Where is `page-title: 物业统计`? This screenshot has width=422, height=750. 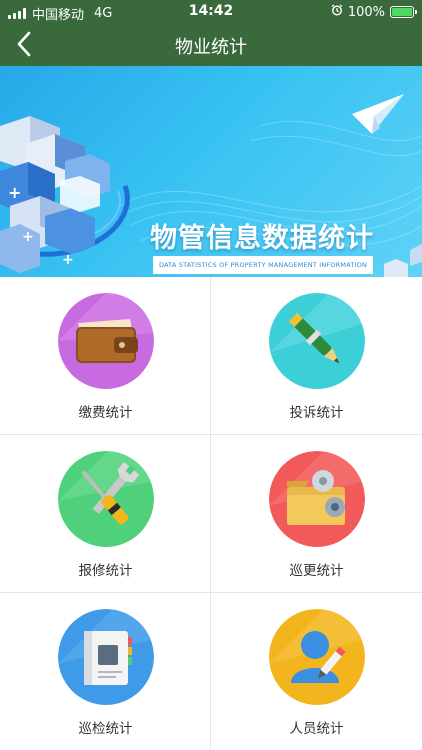
page-title: 物业统计 is located at coordinates (211, 47).